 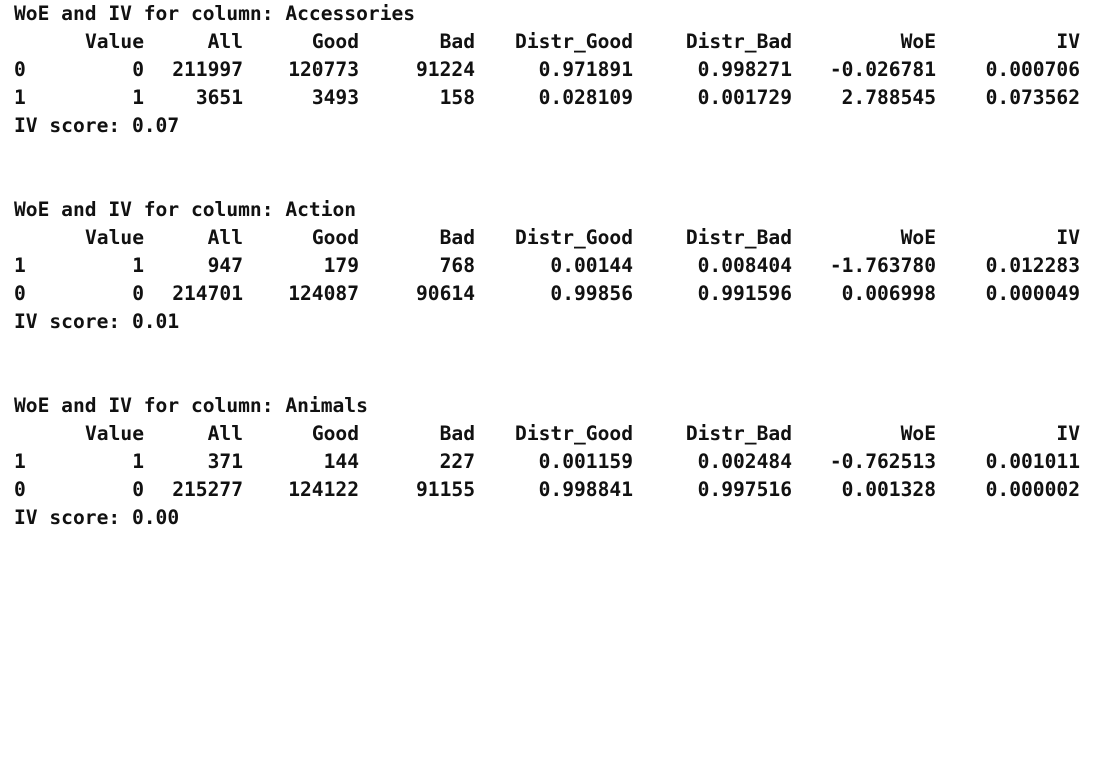 What do you see at coordinates (191, 405) in the screenshot?
I see `table-title: WoE and IV for column: Animals` at bounding box center [191, 405].